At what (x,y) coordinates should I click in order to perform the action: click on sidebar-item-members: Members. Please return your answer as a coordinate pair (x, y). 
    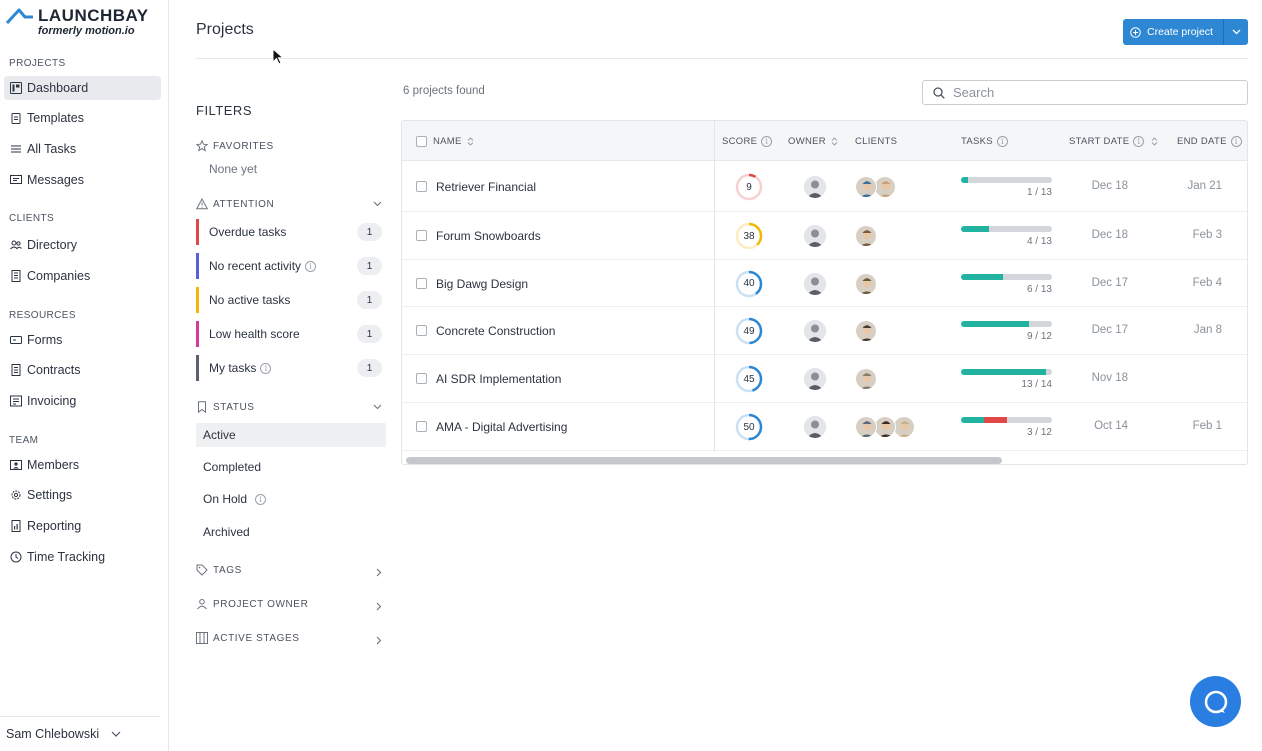
    Looking at the image, I should click on (82, 465).